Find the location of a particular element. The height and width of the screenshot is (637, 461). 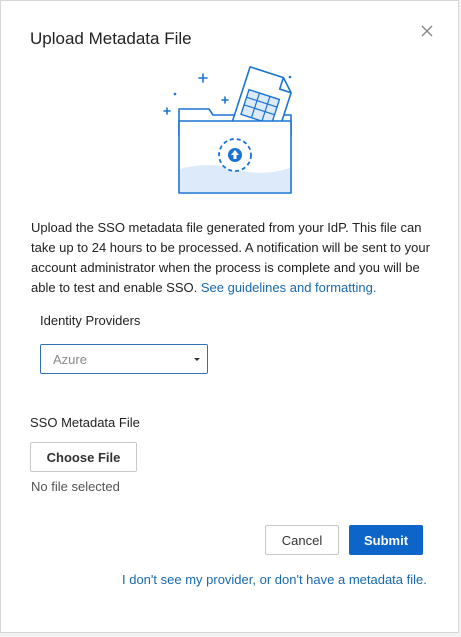

dialog-title: Upload Metadata File is located at coordinates (111, 38).